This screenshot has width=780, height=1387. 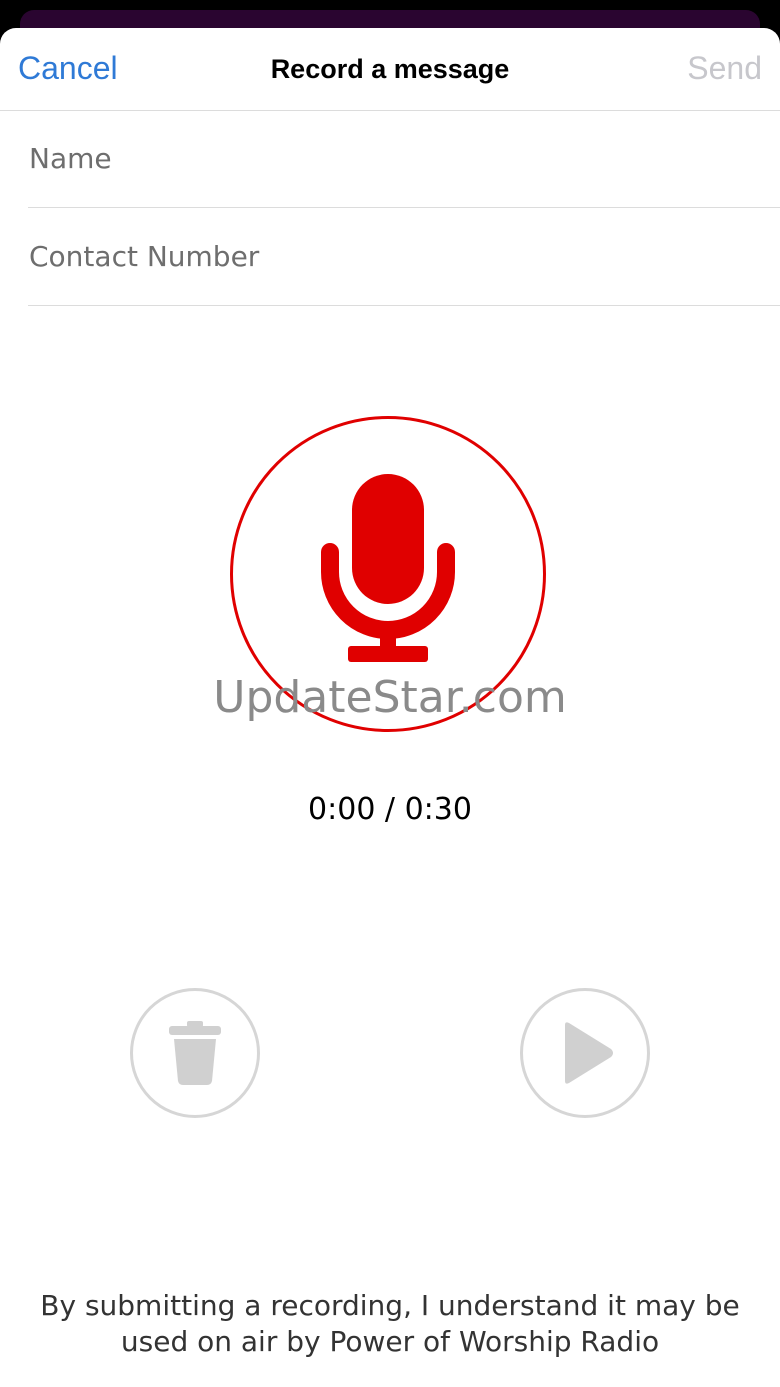 I want to click on trash-icon, so click(x=195, y=1053).